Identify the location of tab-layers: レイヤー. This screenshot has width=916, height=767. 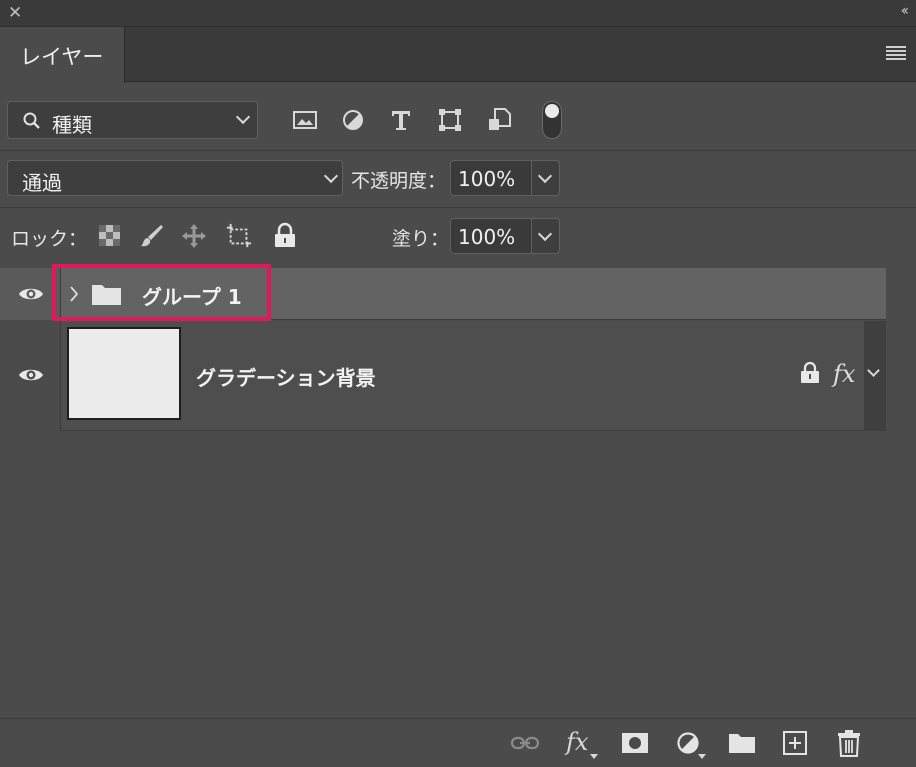
(62, 55).